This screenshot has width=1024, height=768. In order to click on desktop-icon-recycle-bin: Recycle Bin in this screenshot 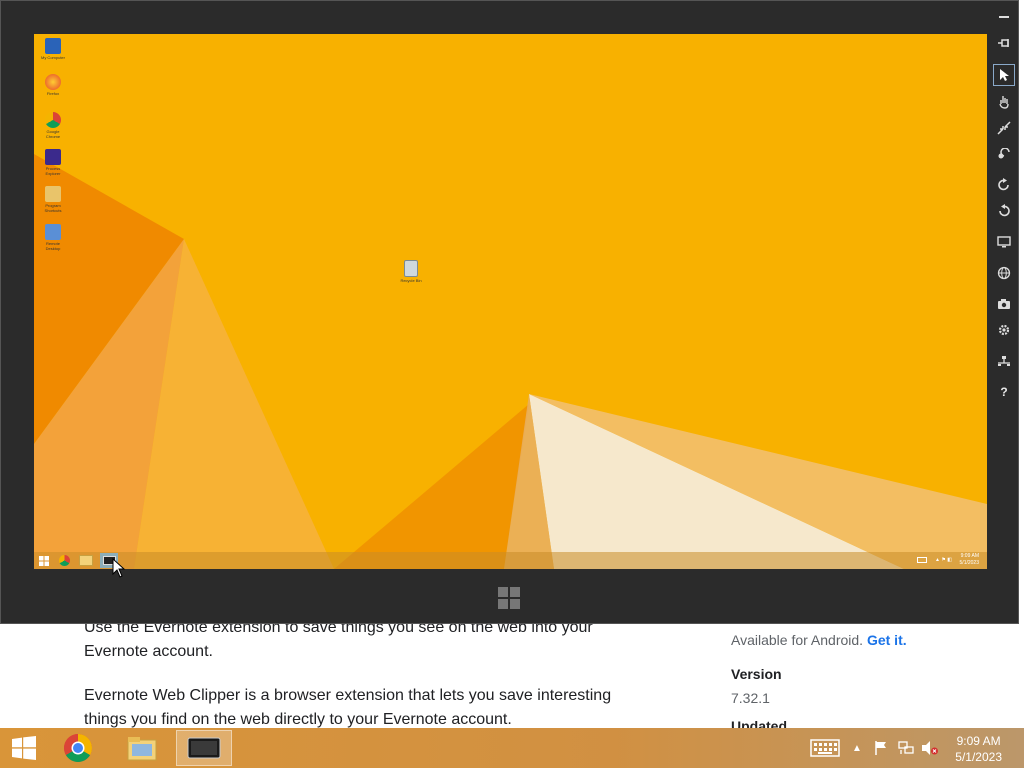, I will do `click(411, 271)`.